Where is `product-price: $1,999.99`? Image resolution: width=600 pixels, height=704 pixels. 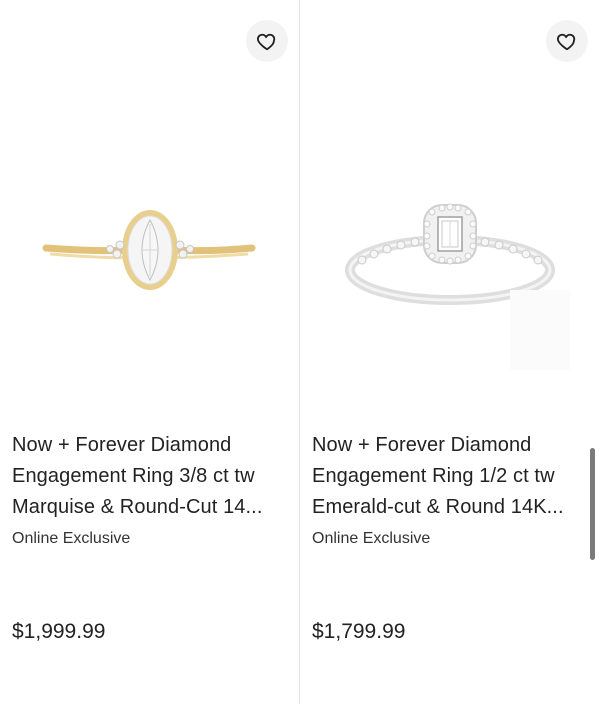
product-price: $1,999.99 is located at coordinates (59, 631).